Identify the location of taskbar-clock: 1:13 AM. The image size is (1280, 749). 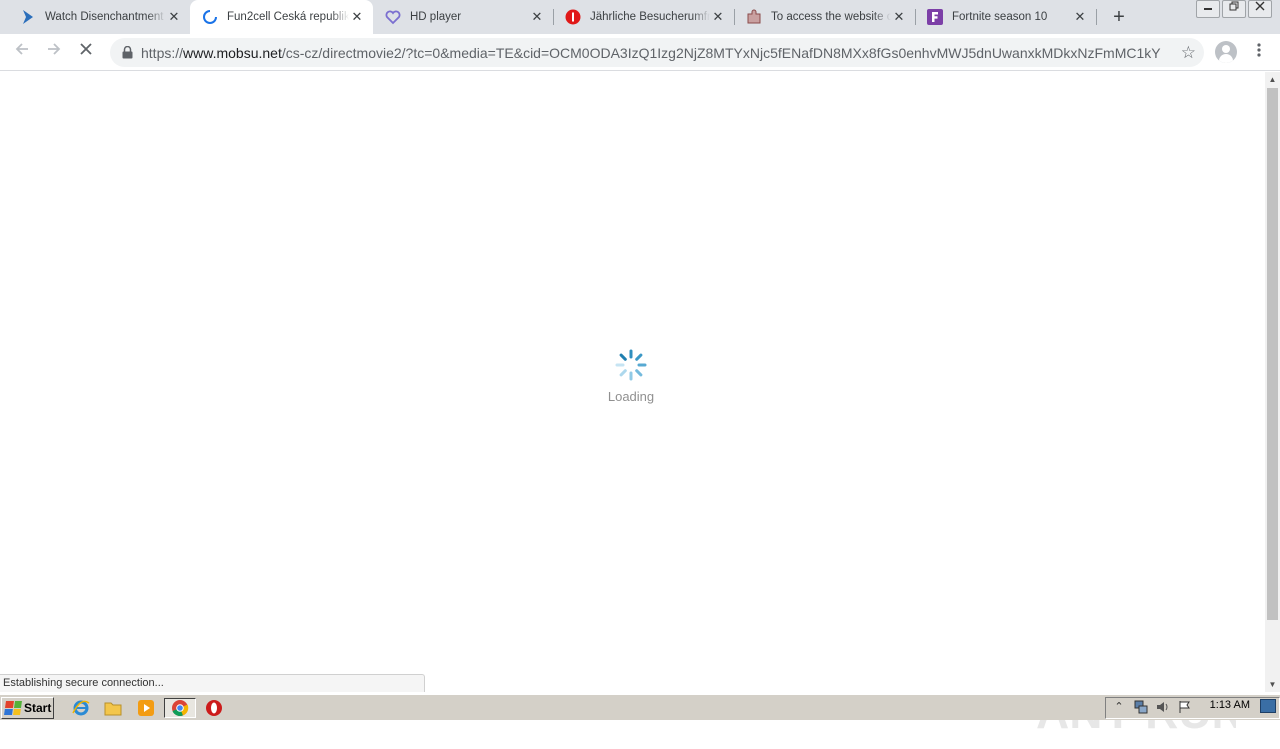
(1230, 705).